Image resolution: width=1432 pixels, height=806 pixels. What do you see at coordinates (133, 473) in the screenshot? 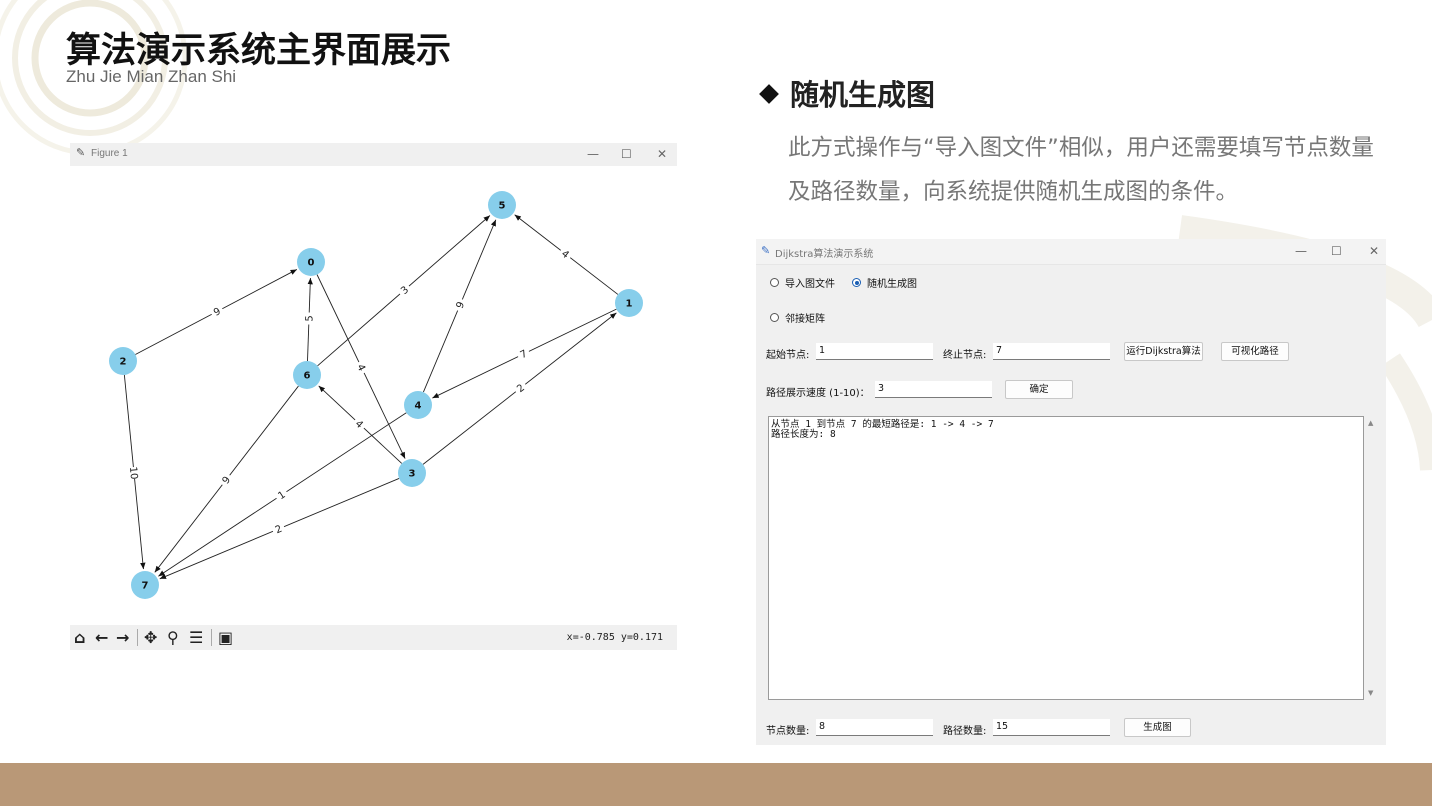
I see `edge-weight-label: 10` at bounding box center [133, 473].